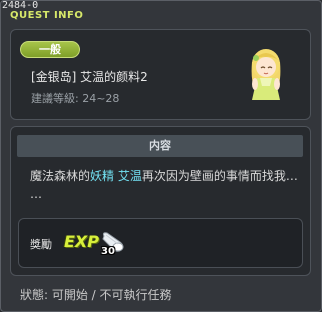 The image size is (322, 312). Describe the element at coordinates (96, 295) in the screenshot. I see `quest-status: 狀態: 可開始 / 不可執行任務` at that location.